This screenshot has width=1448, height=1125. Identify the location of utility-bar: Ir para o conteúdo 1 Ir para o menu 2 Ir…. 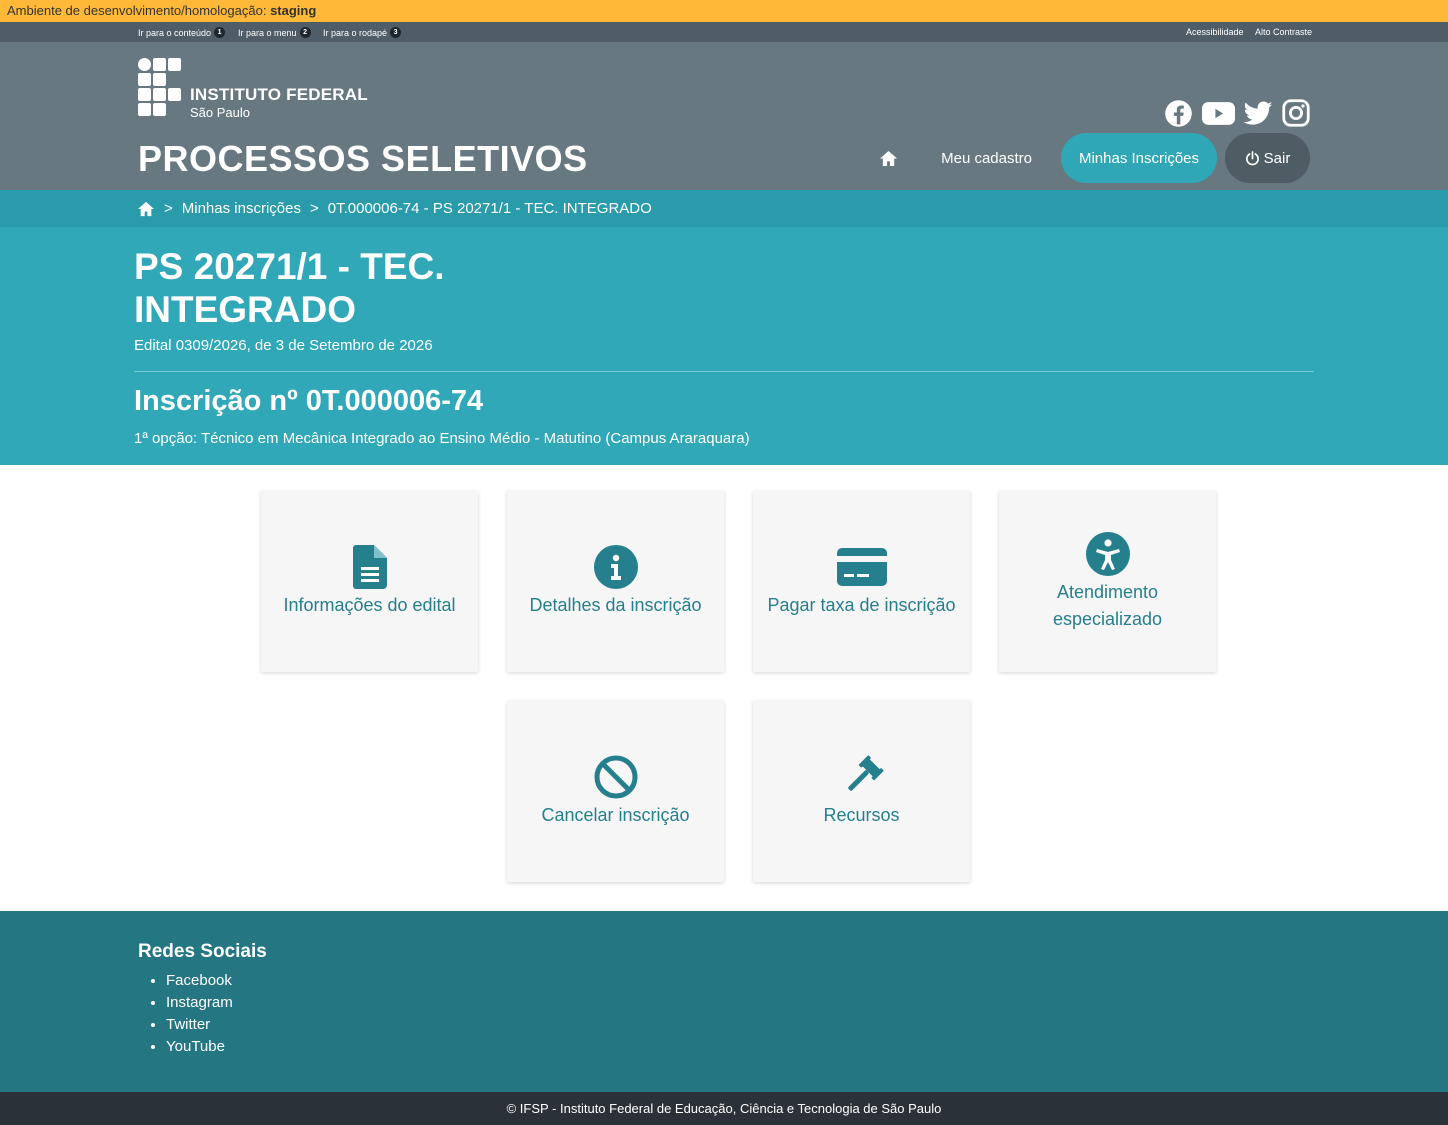
(724, 32).